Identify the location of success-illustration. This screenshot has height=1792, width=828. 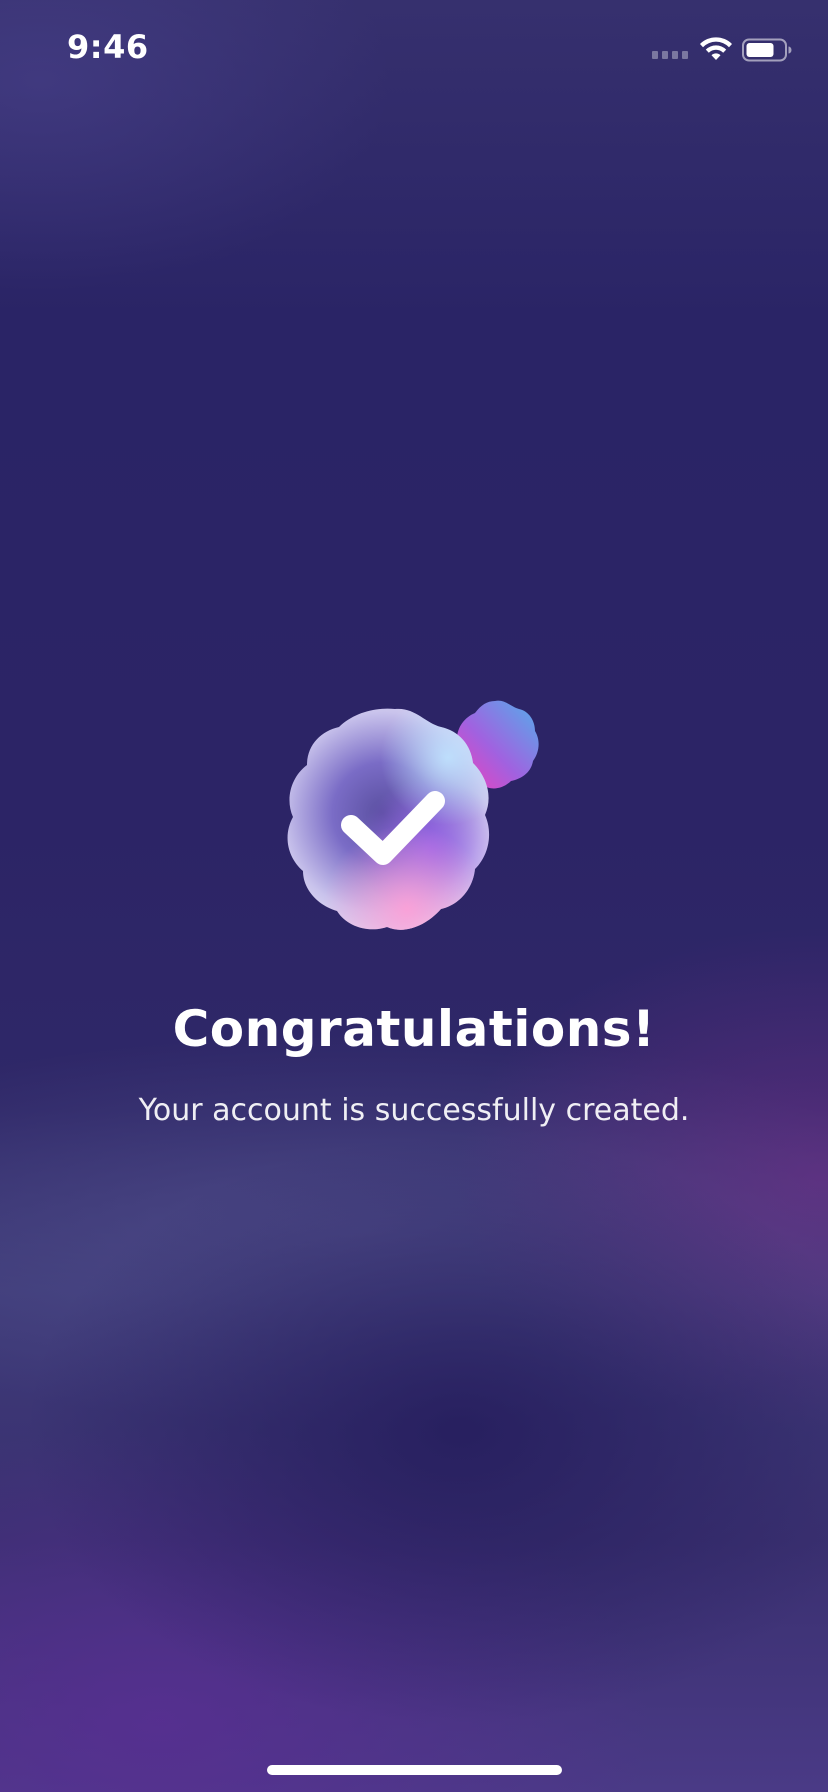
(410, 820).